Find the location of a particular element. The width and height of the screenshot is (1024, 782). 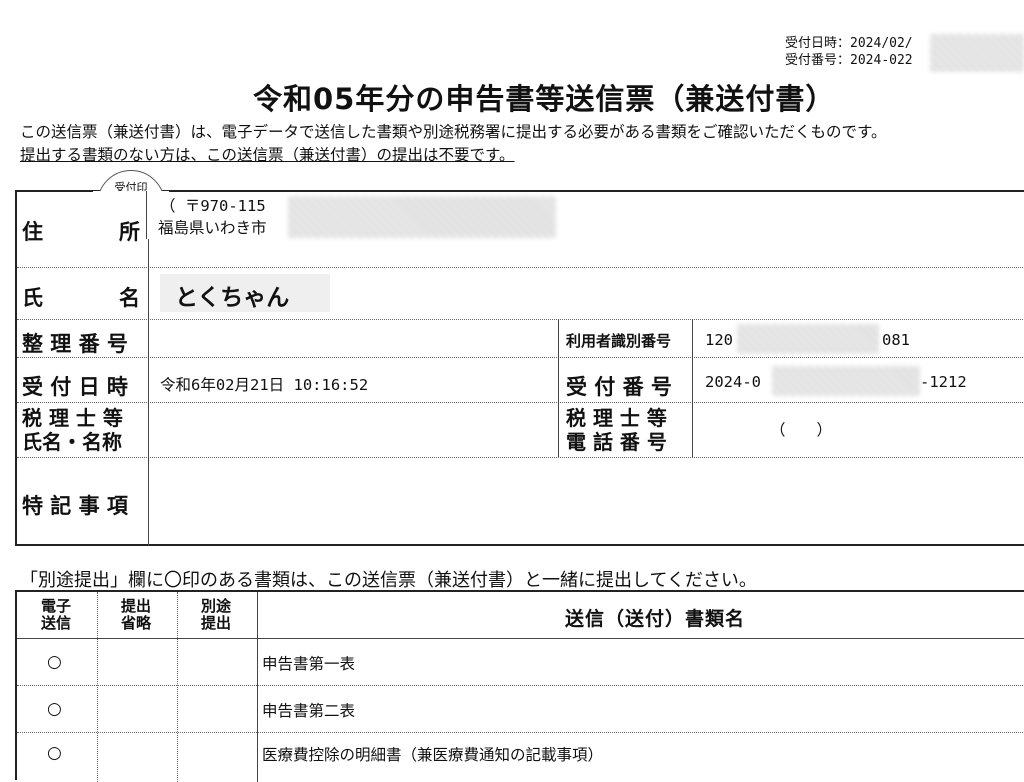

header-electronic: 電子 送信 is located at coordinates (56, 615).